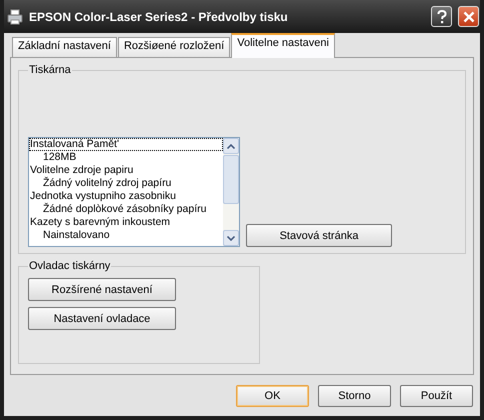  What do you see at coordinates (126, 144) in the screenshot?
I see `list-item: Instalovaná Pamět'` at bounding box center [126, 144].